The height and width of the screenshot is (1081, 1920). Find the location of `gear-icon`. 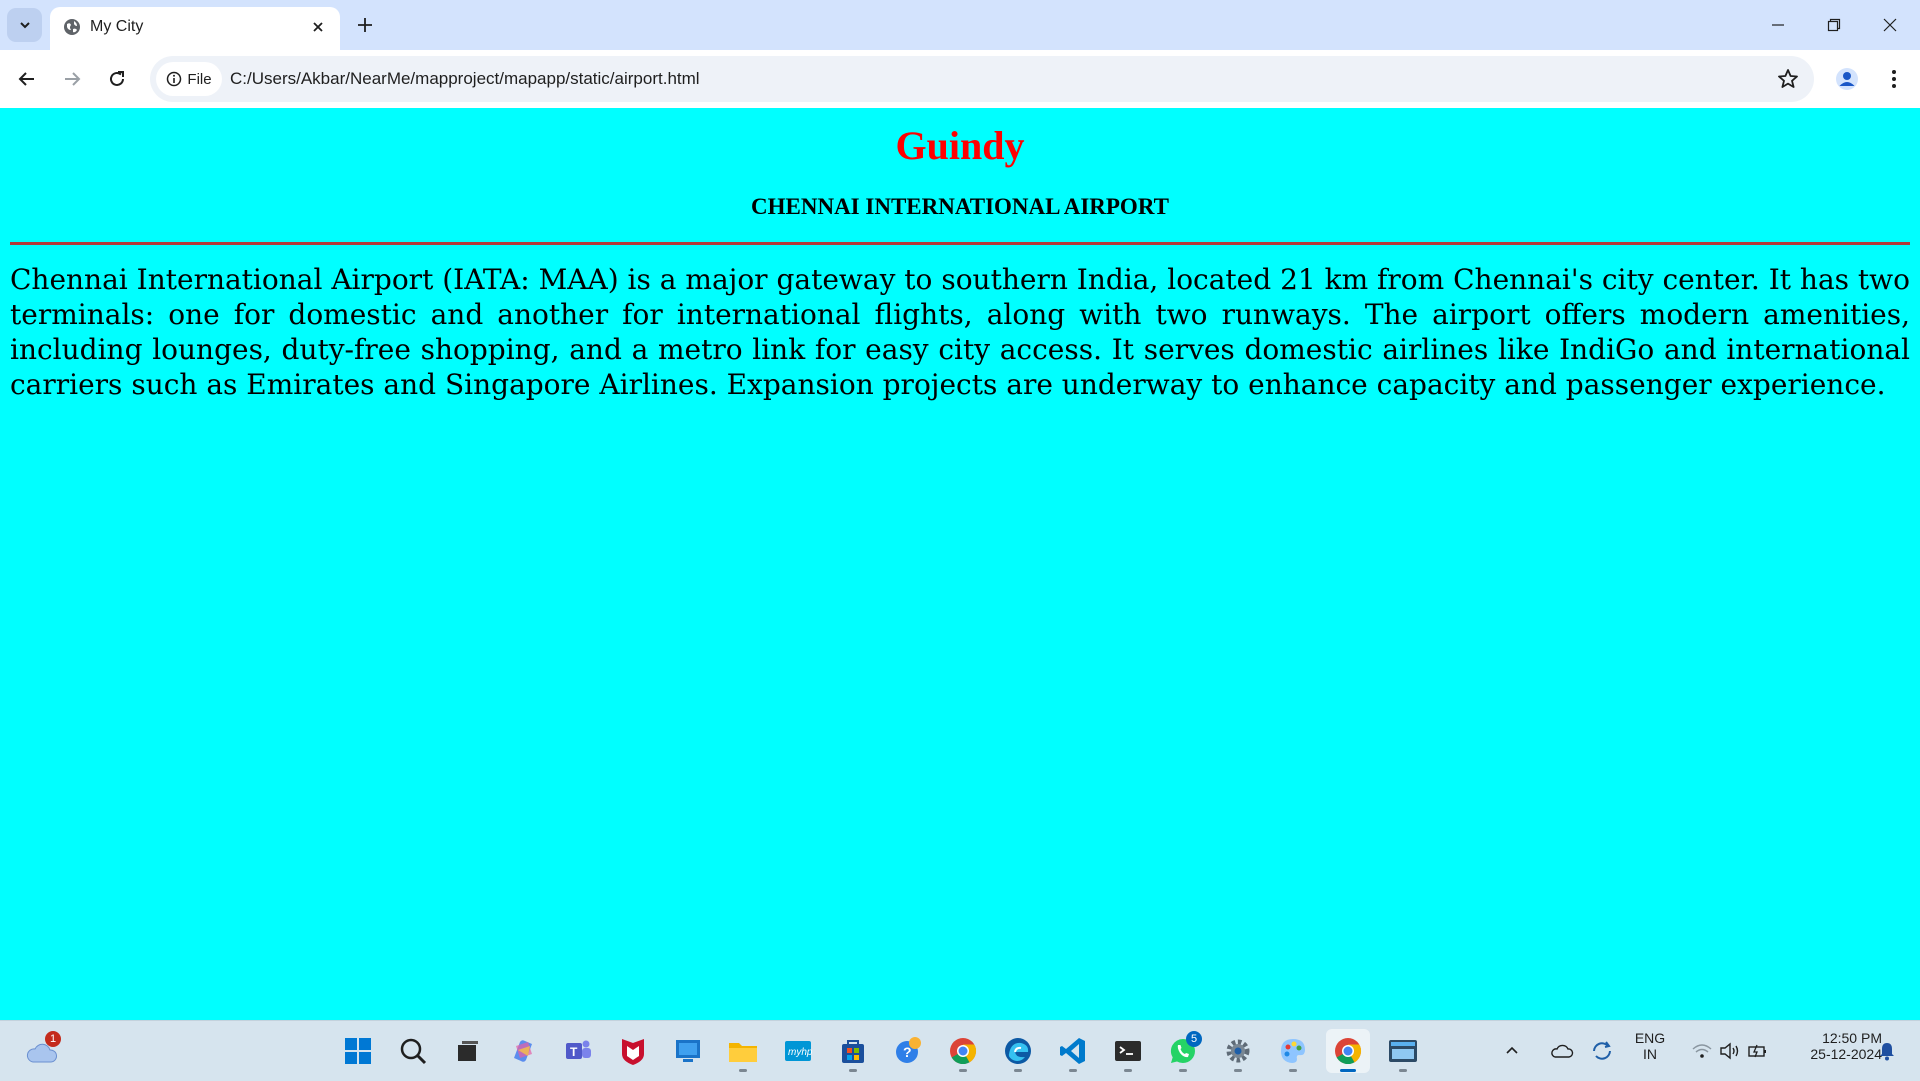

gear-icon is located at coordinates (1238, 1051).